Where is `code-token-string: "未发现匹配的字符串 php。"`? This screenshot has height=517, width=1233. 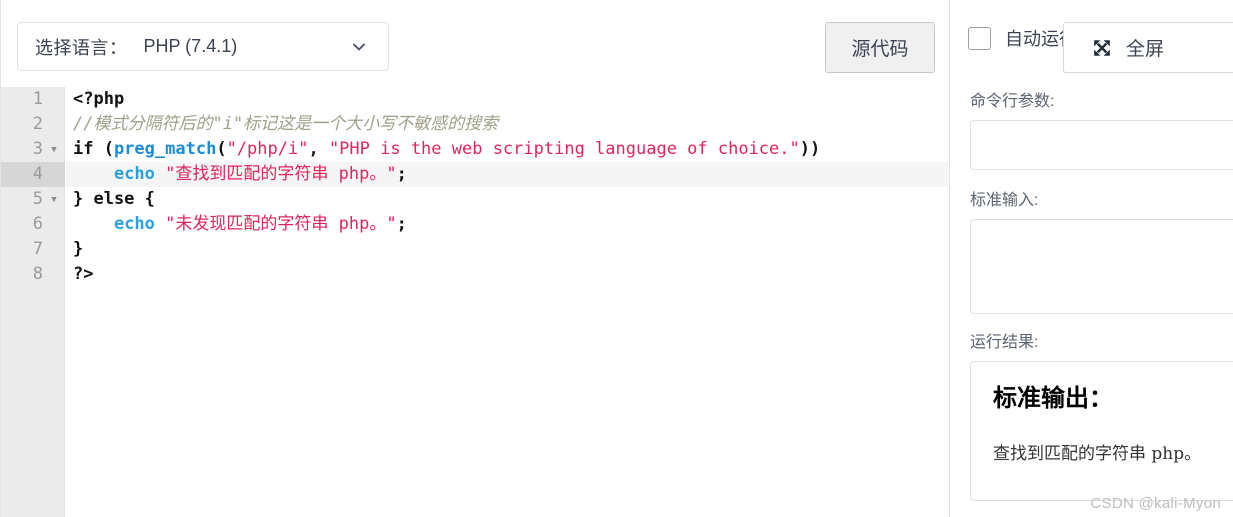
code-token-string: "未发现匹配的字符串 php。" is located at coordinates (281, 224).